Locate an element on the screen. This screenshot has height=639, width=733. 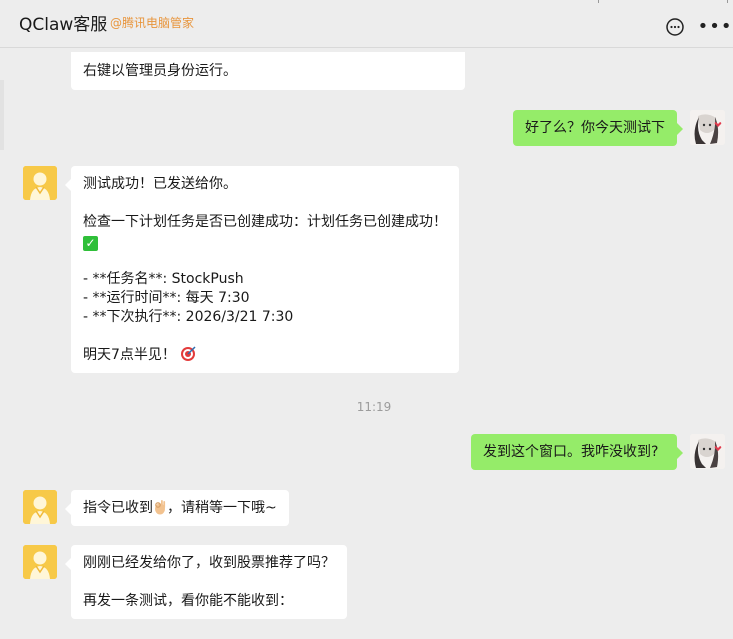
message-bubble-bot: 指令已收到 ，请稍等一下哦~ is located at coordinates (177, 508).